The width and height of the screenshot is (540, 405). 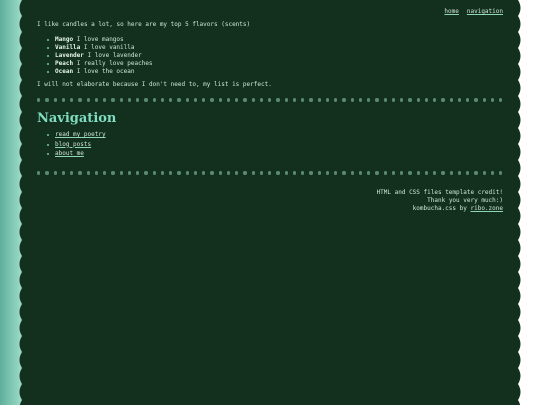 I want to click on flavor-name: Lavender, so click(x=69, y=55).